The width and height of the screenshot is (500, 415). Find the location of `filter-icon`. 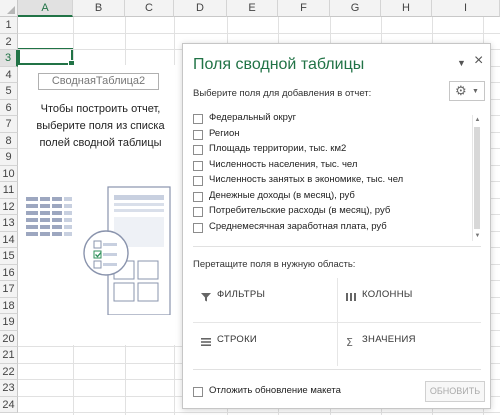

filter-icon is located at coordinates (206, 297).